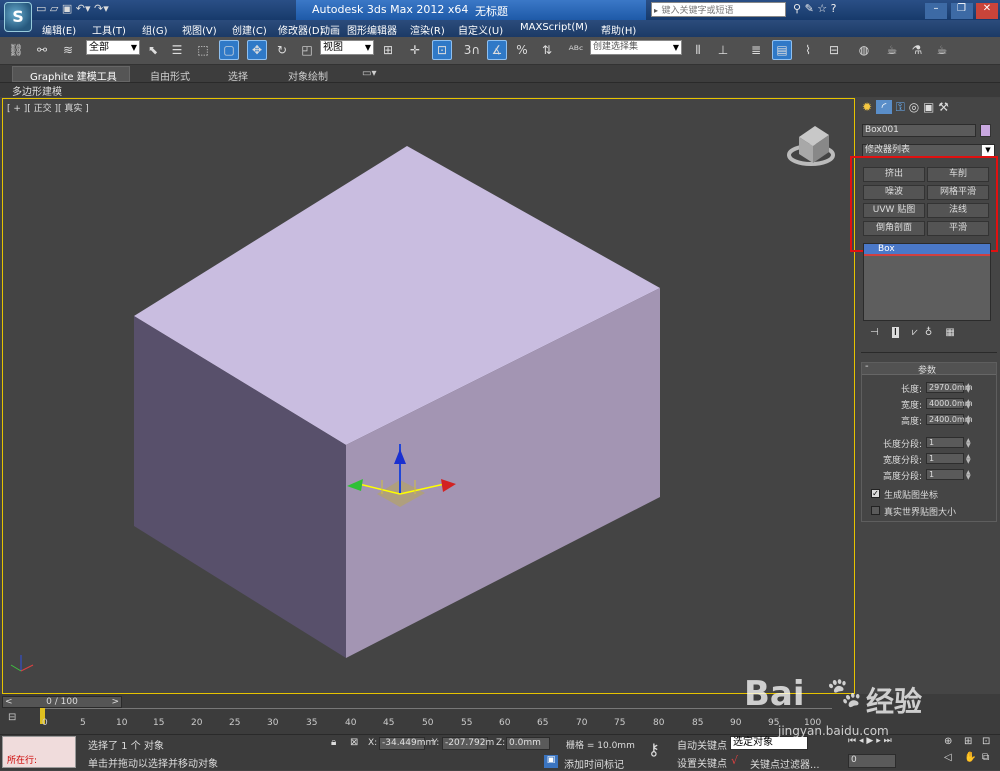 This screenshot has width=1000, height=771. I want to click on keyboard-shortcut-override-icon: ⊡, so click(442, 50).